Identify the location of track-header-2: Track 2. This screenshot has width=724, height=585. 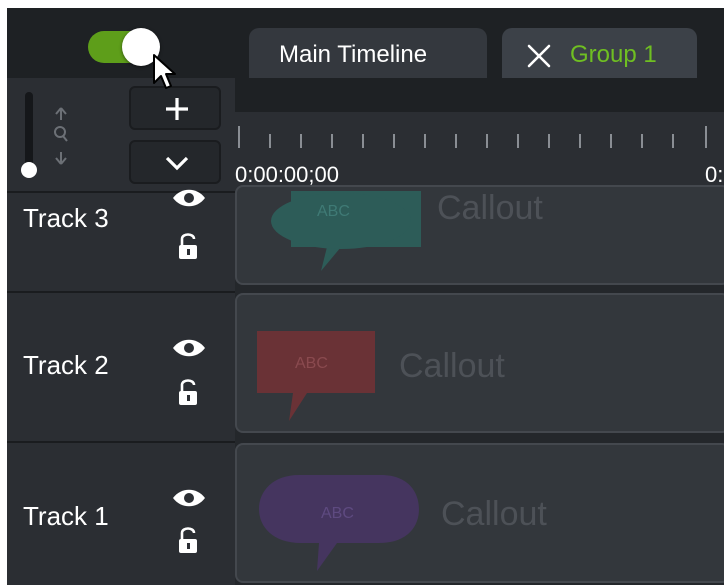
(121, 366).